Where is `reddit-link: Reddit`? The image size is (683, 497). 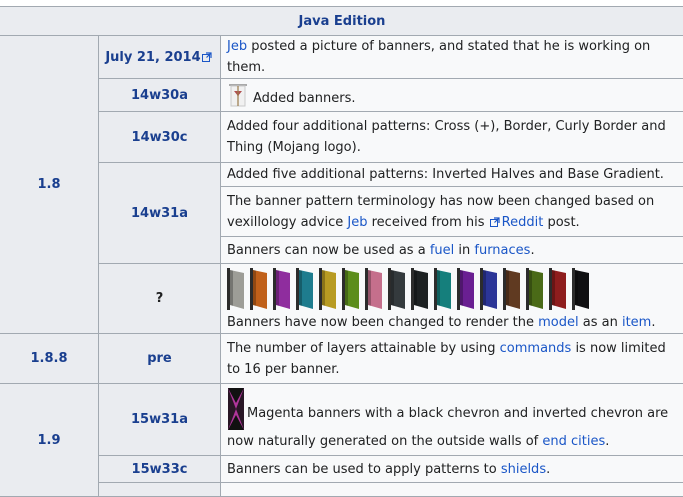 reddit-link: Reddit is located at coordinates (523, 222).